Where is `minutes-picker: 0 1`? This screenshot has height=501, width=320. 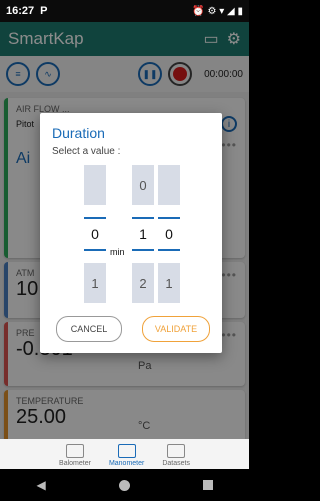 minutes-picker: 0 1 is located at coordinates (95, 235).